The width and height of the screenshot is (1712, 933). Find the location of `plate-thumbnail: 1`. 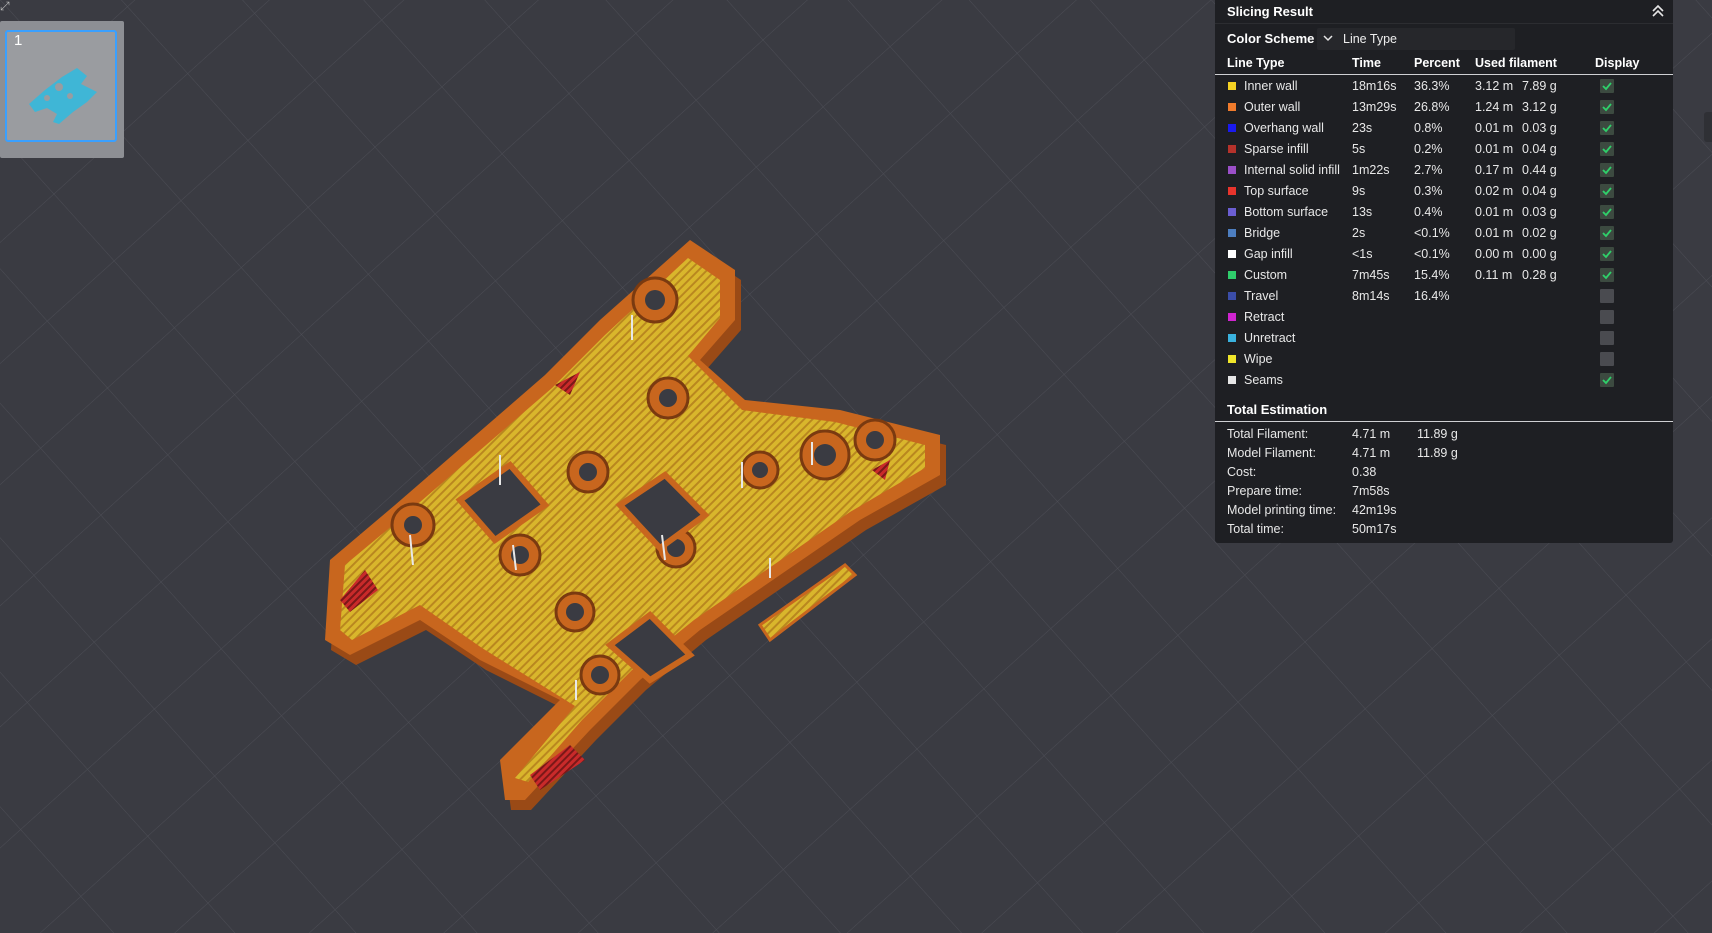

plate-thumbnail: 1 is located at coordinates (62, 89).